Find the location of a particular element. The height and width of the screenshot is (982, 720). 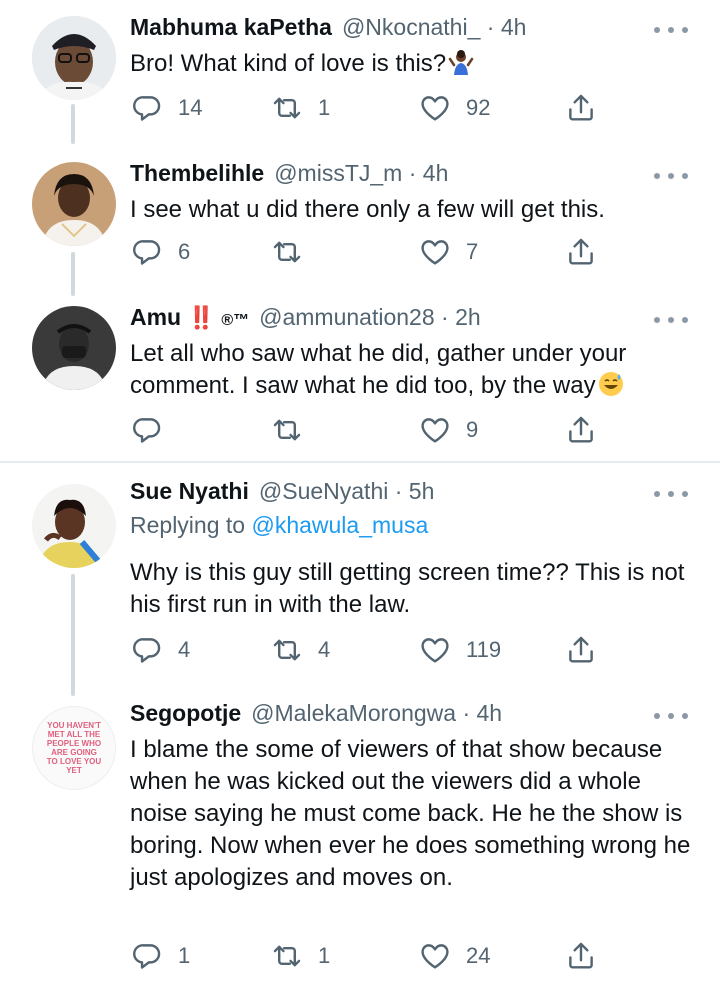

display-name: Segopotje is located at coordinates (185, 713).